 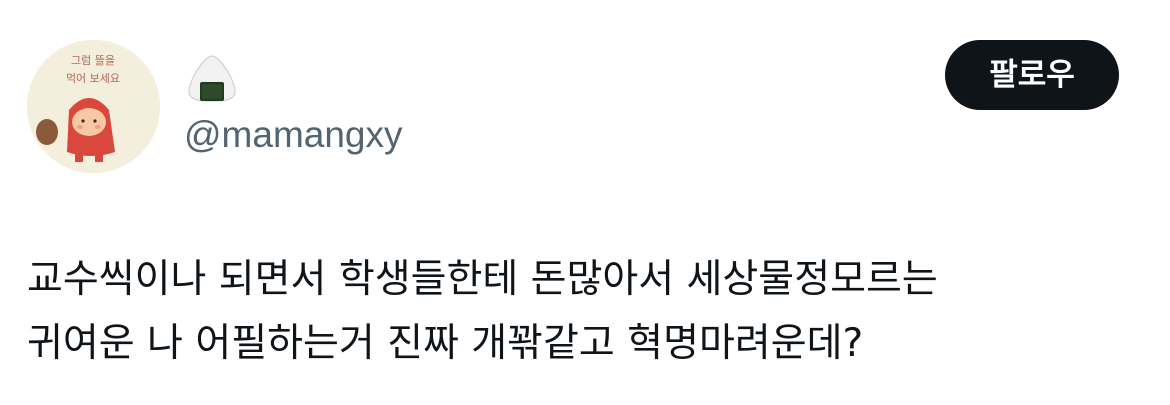 What do you see at coordinates (293, 135) in the screenshot?
I see `user-handle: @mamangxy` at bounding box center [293, 135].